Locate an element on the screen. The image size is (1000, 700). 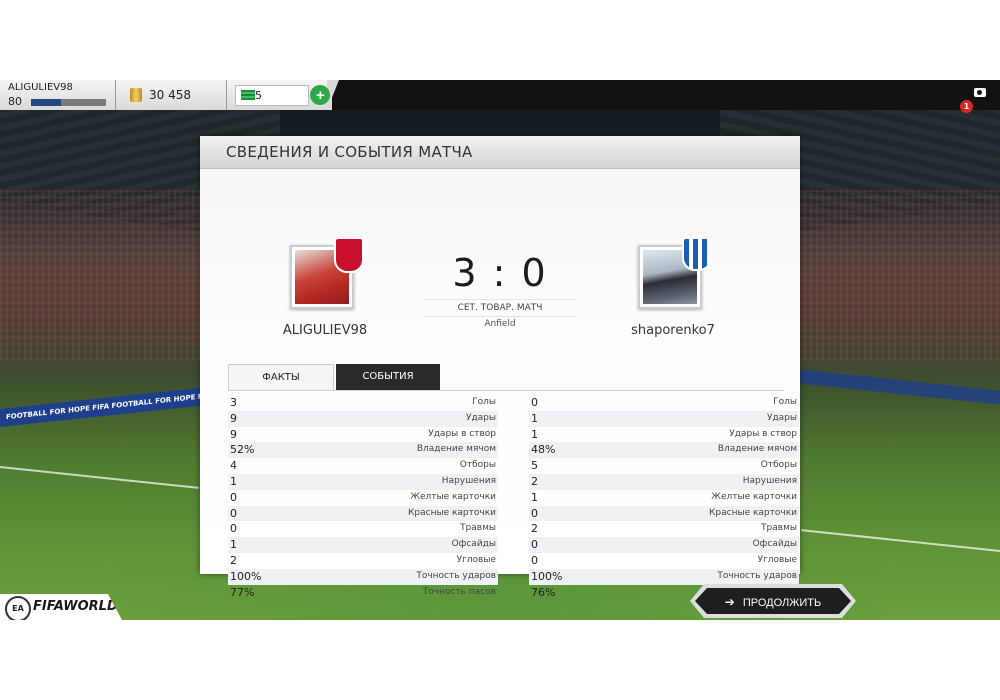
stat-row: 52% Владение мячом is located at coordinates (363, 450).